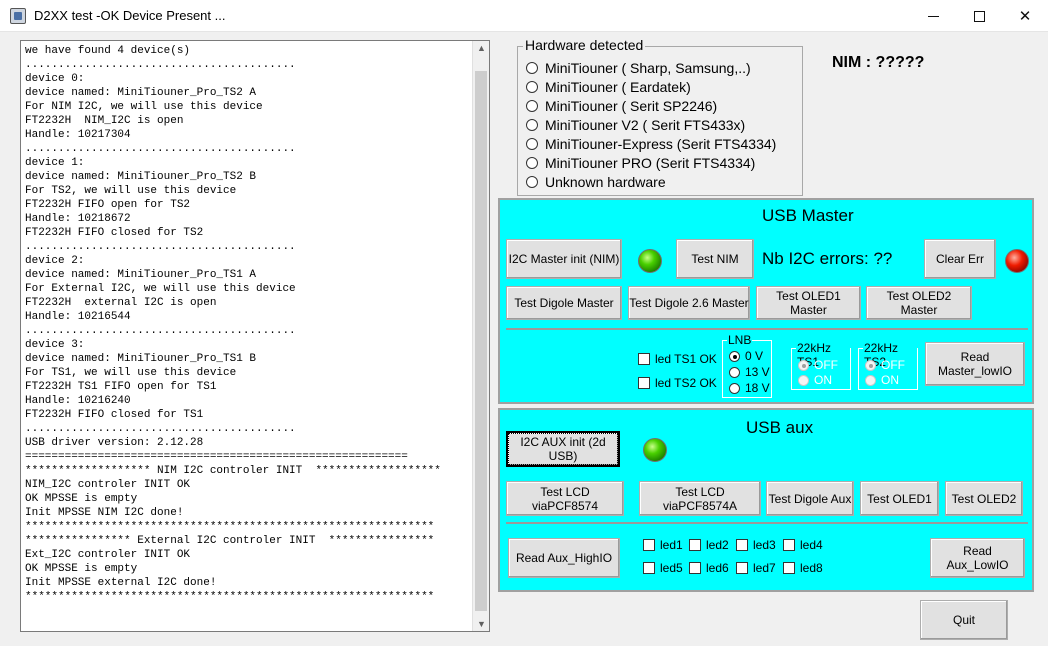  Describe the element at coordinates (564, 303) in the screenshot. I see `test-digole-master-button: Test Digole Master` at that location.